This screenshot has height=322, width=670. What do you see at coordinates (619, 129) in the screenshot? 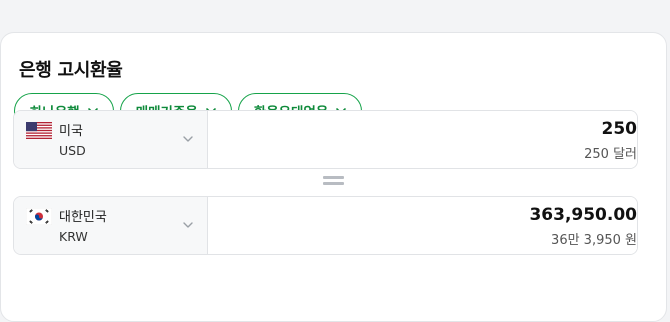
I see `from-amount-value: 250` at bounding box center [619, 129].